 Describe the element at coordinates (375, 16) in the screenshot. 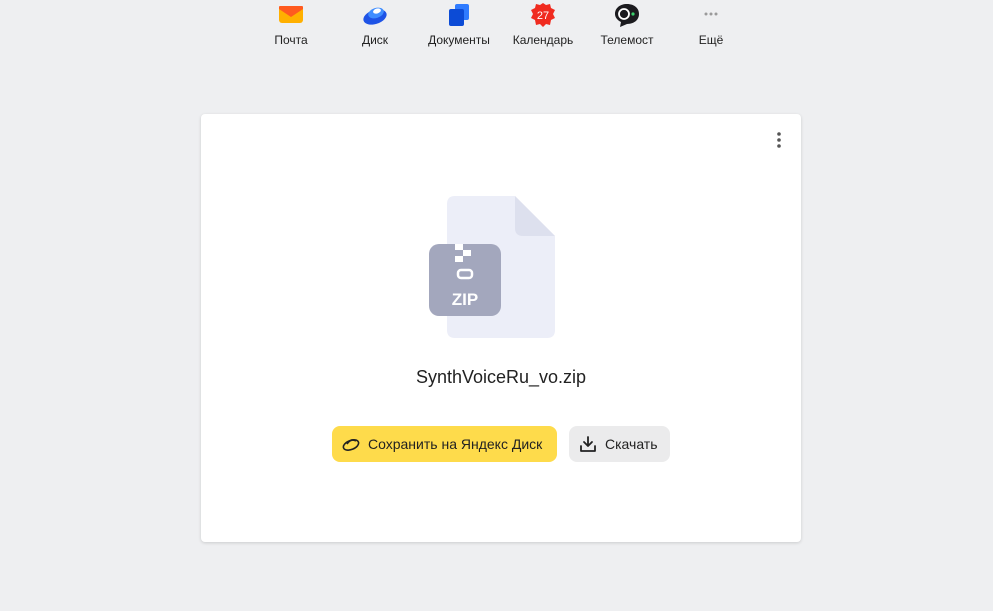

I see `disk-icon` at that location.